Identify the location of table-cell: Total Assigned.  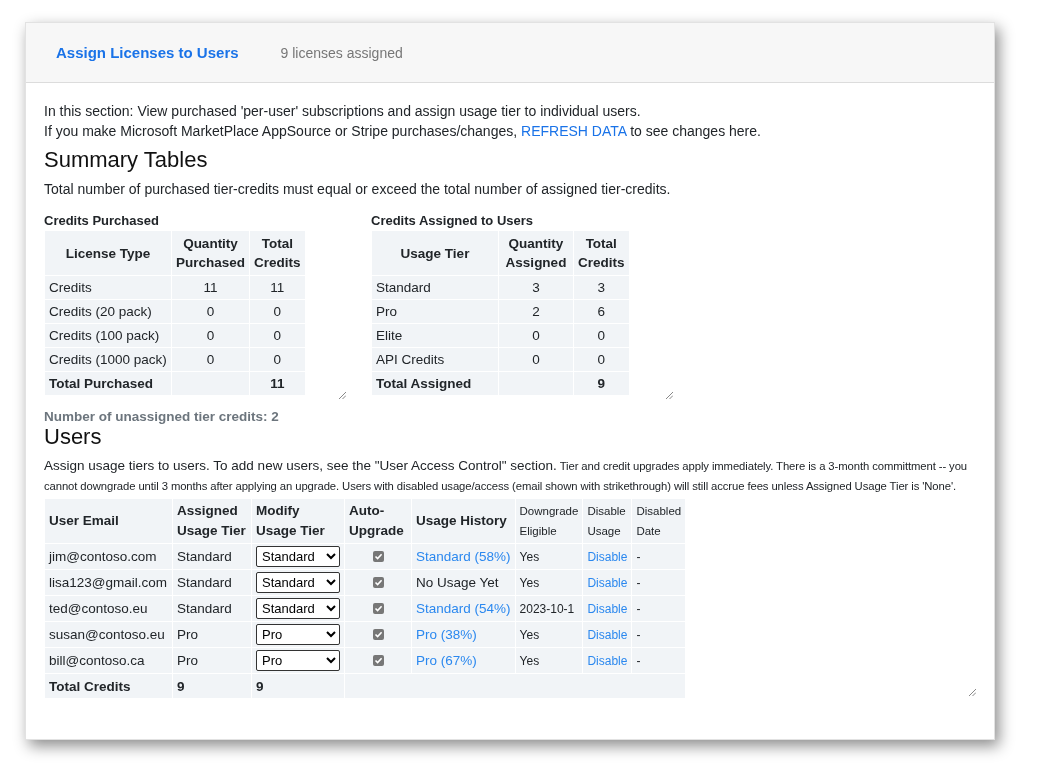
(435, 383).